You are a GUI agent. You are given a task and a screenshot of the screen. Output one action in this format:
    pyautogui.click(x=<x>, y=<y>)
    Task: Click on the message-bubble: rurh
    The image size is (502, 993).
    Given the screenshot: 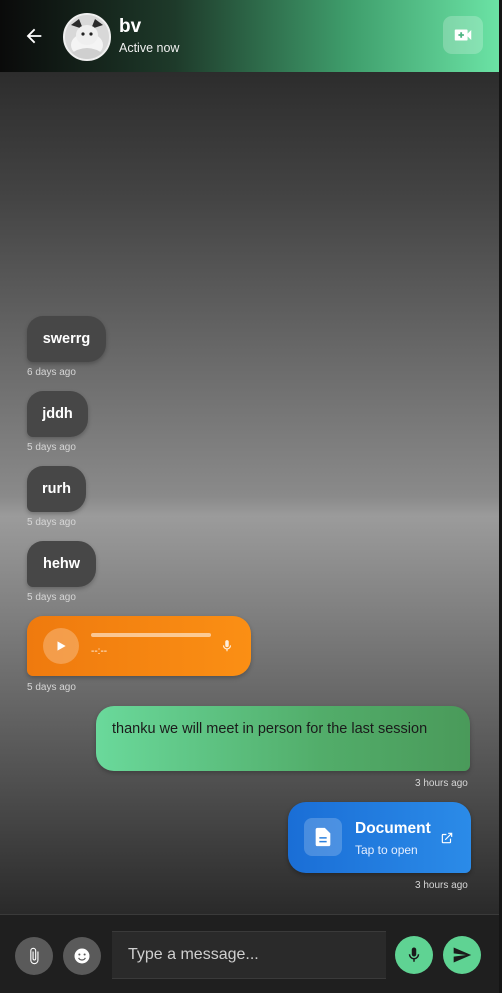 What is the action you would take?
    pyautogui.click(x=56, y=489)
    